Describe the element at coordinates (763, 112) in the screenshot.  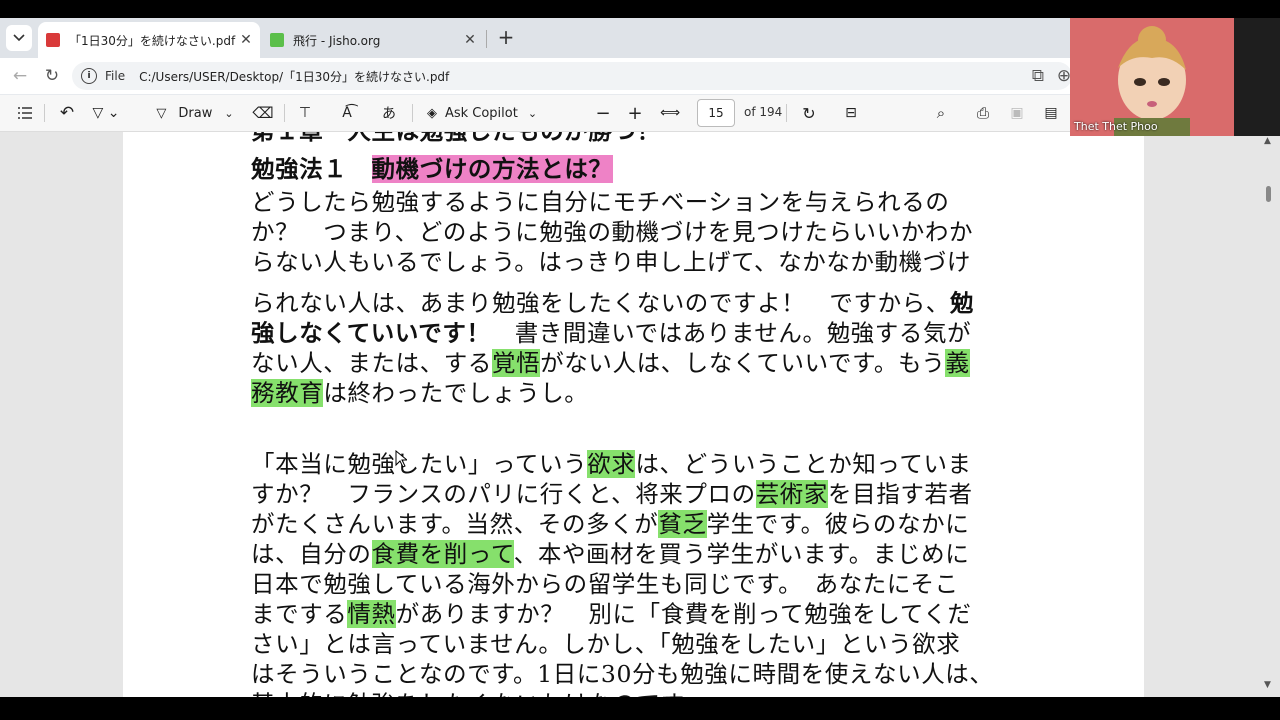
I see `page-count: of 194` at that location.